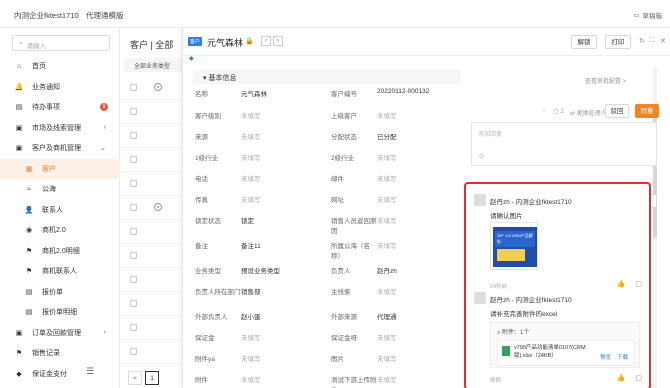 Image resolution: width=670 pixels, height=388 pixels. Describe the element at coordinates (481, 156) in the screenshot. I see `emoji-icon: ☺` at that location.